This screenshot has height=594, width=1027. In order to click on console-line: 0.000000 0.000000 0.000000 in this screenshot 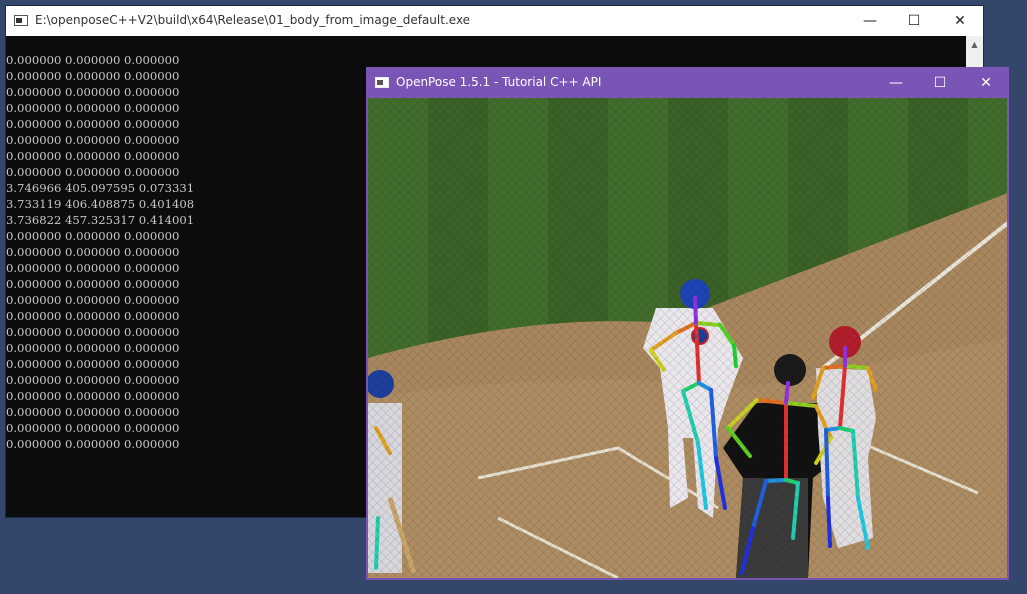, I will do `click(93, 60)`.